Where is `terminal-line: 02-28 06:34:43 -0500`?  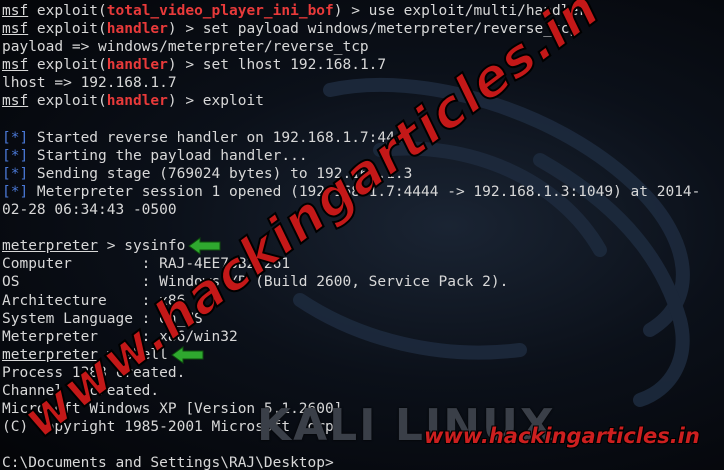 terminal-line: 02-28 06:34:43 -0500 is located at coordinates (363, 210).